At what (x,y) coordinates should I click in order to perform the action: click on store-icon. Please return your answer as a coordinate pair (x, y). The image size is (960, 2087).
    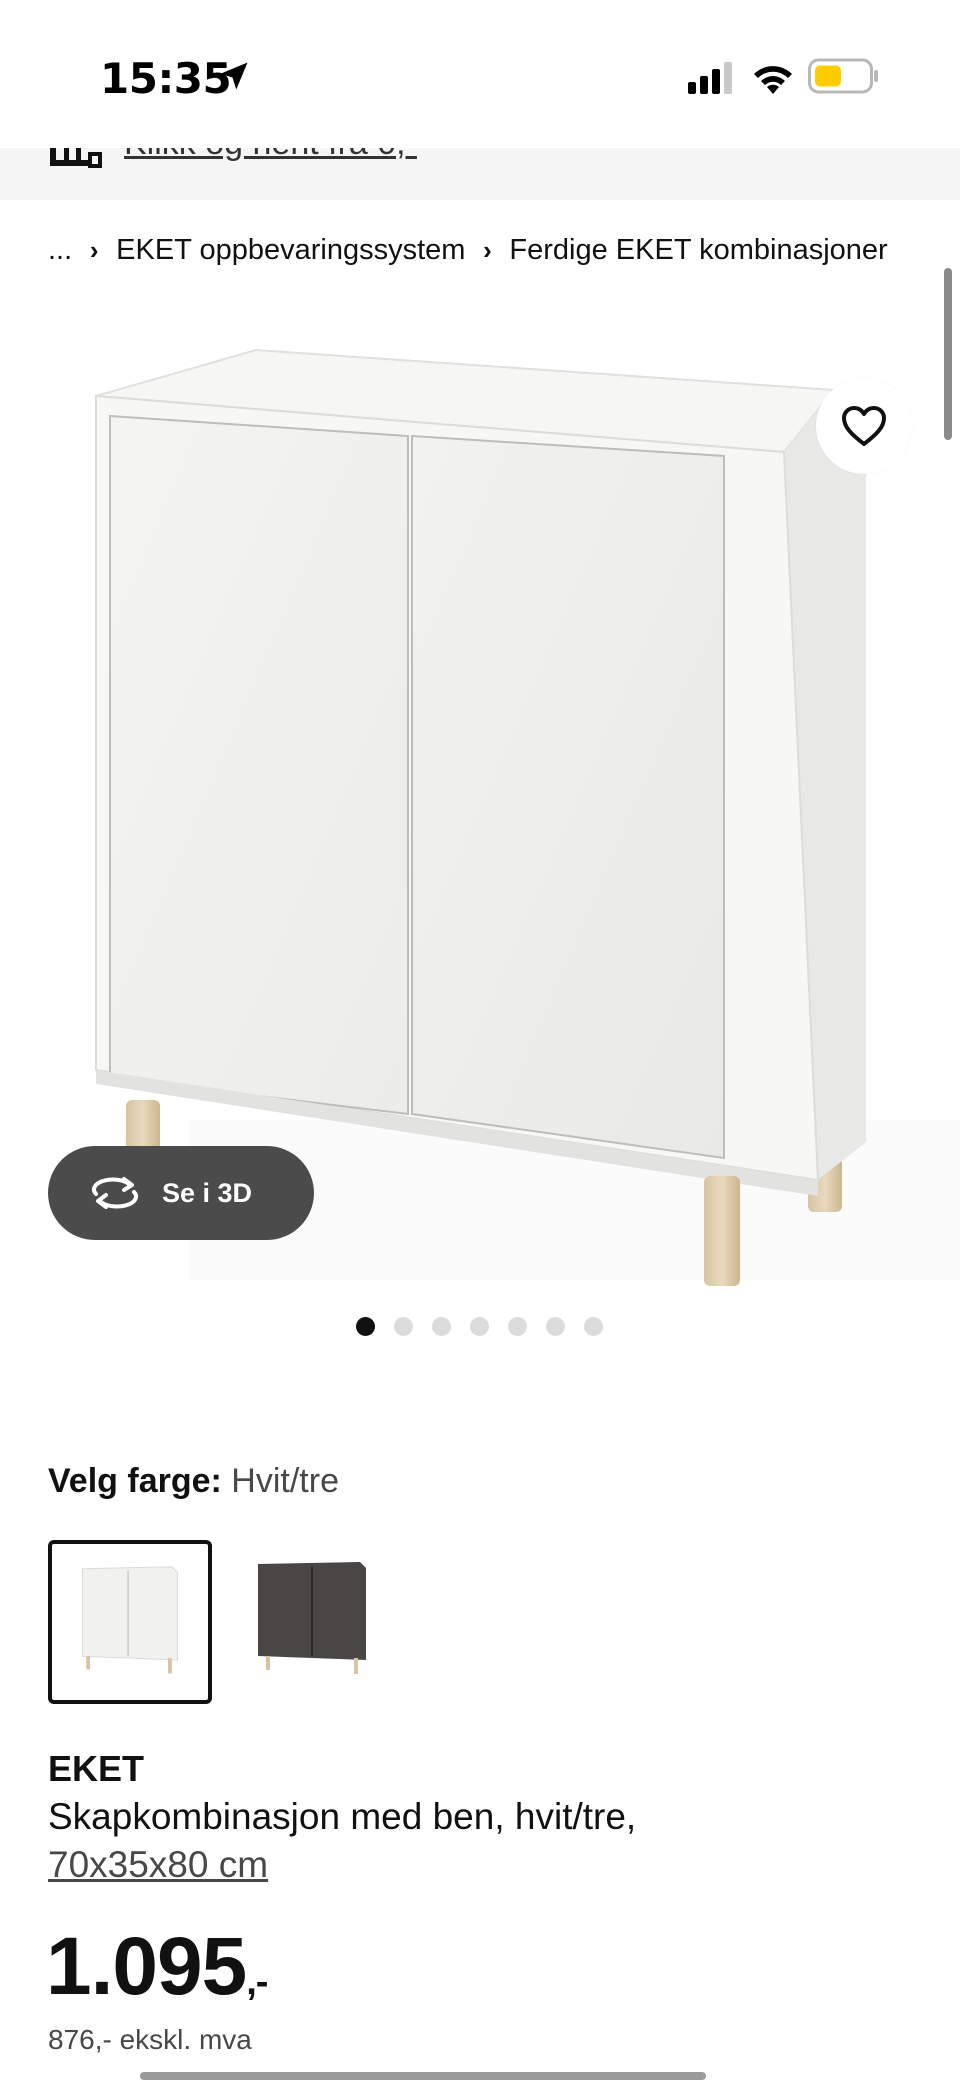
    Looking at the image, I should click on (76, 158).